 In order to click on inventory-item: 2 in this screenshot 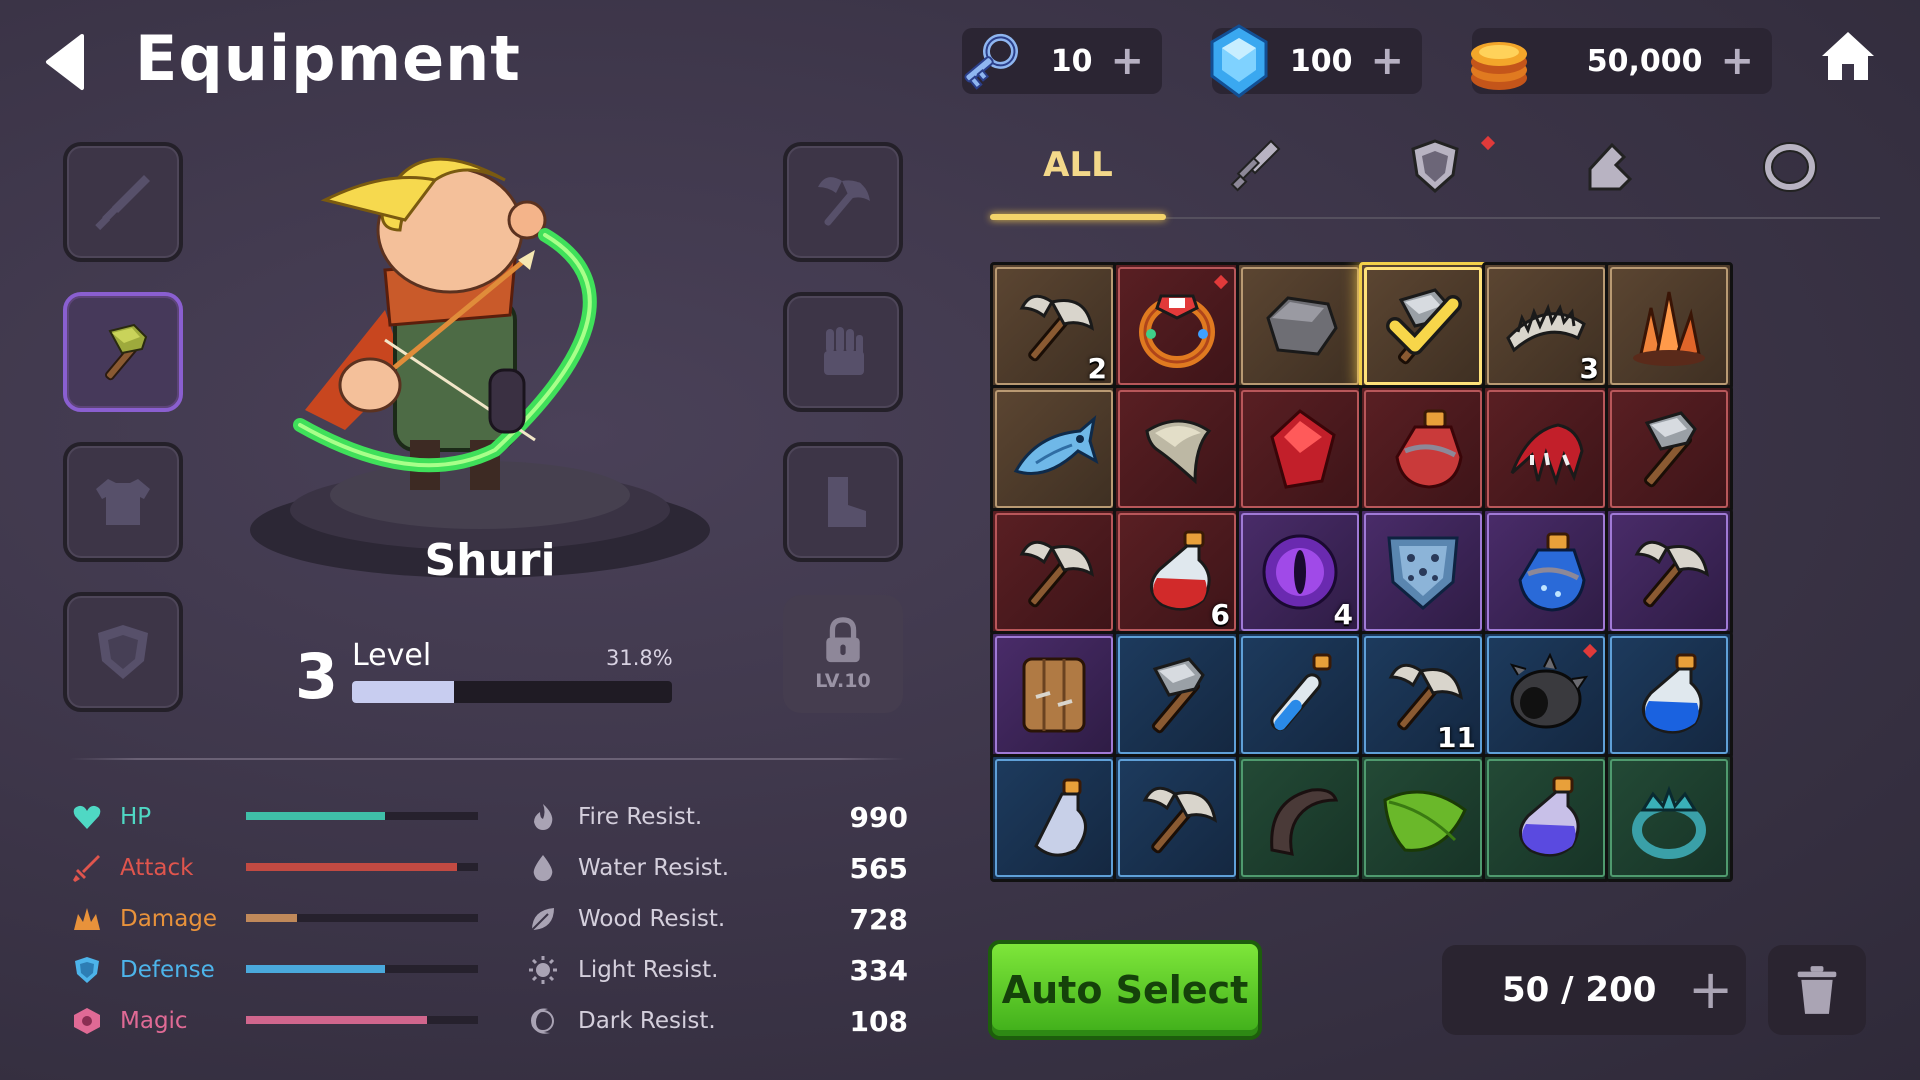, I will do `click(1054, 326)`.